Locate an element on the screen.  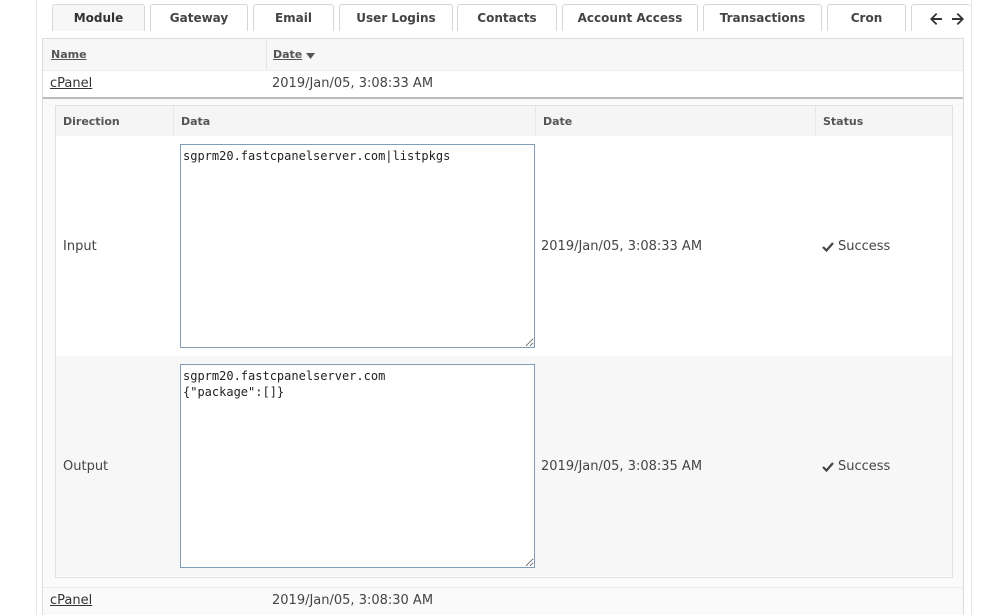
detail-header-direction: Direction is located at coordinates (115, 121).